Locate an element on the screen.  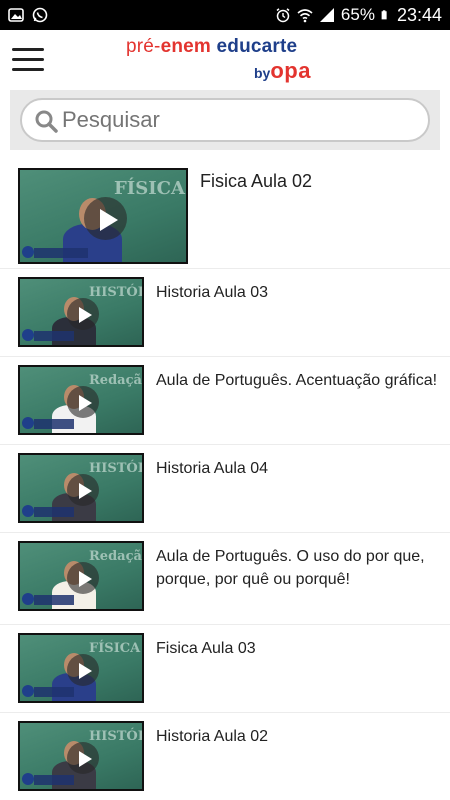
video-list-item: FÍSICA Fisica Aula 03 is located at coordinates (225, 669).